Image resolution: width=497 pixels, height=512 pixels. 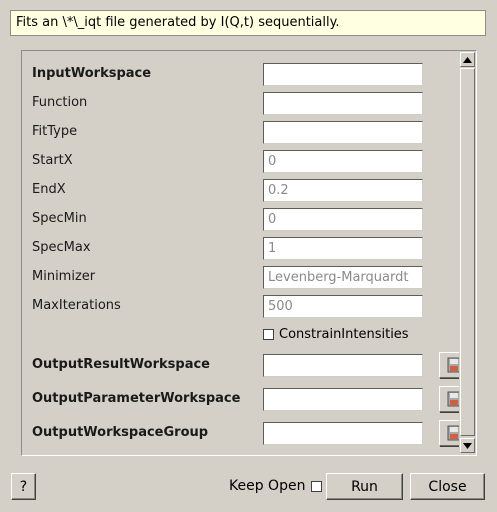 I want to click on constrain-intensities-checkbox, so click(x=268, y=334).